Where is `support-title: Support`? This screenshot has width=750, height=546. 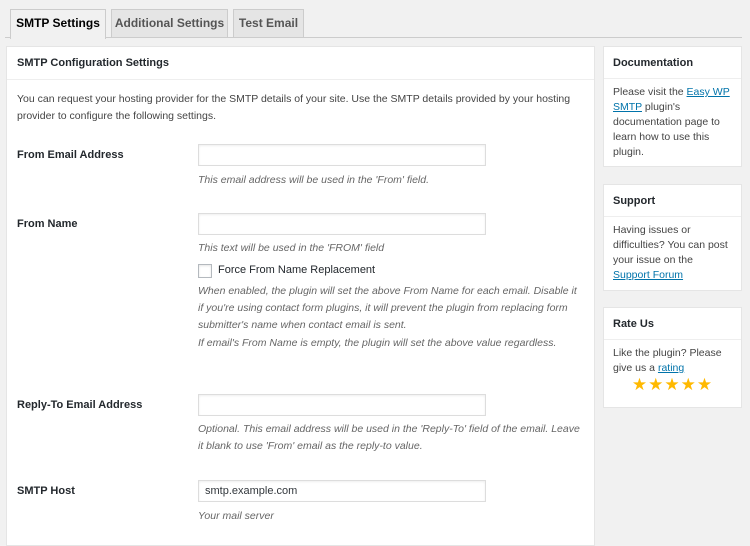 support-title: Support is located at coordinates (672, 201).